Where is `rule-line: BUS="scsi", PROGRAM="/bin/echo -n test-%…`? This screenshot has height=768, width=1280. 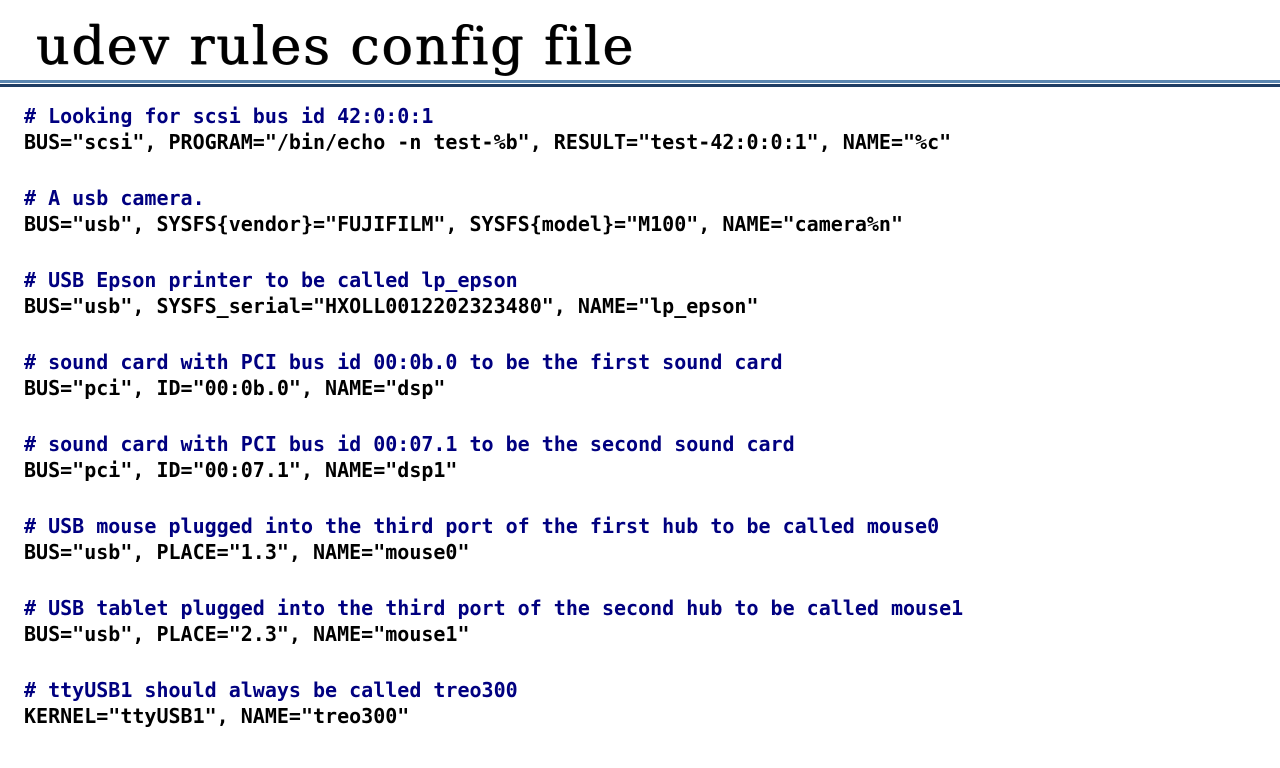 rule-line: BUS="scsi", PROGRAM="/bin/echo -n test-%… is located at coordinates (488, 142).